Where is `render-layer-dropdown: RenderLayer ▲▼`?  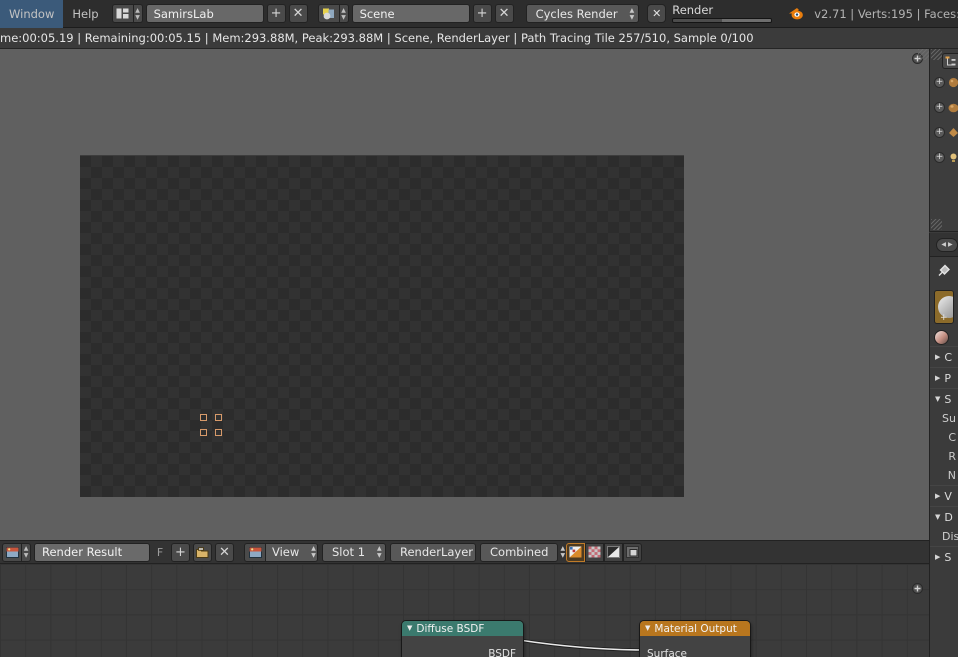
render-layer-dropdown: RenderLayer ▲▼ is located at coordinates (440, 552).